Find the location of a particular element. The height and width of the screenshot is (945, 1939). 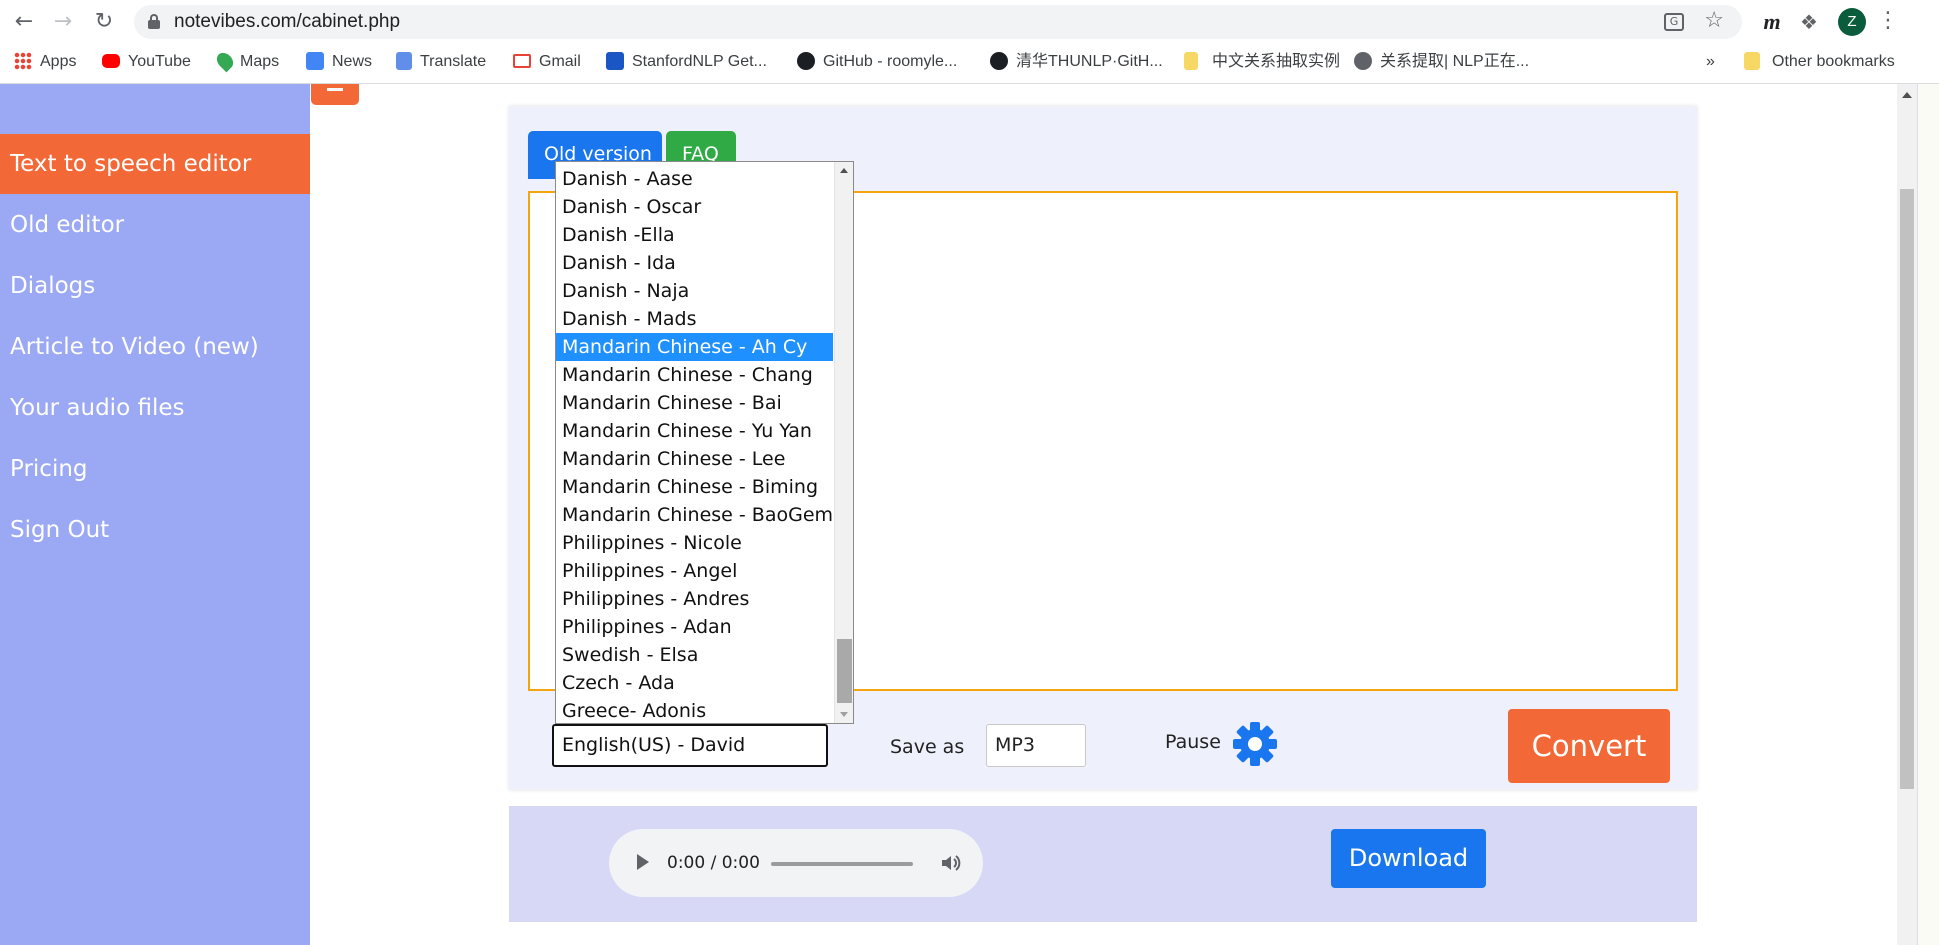

voice-option: Mandarin Chinese - BaoGem is located at coordinates (694, 515).